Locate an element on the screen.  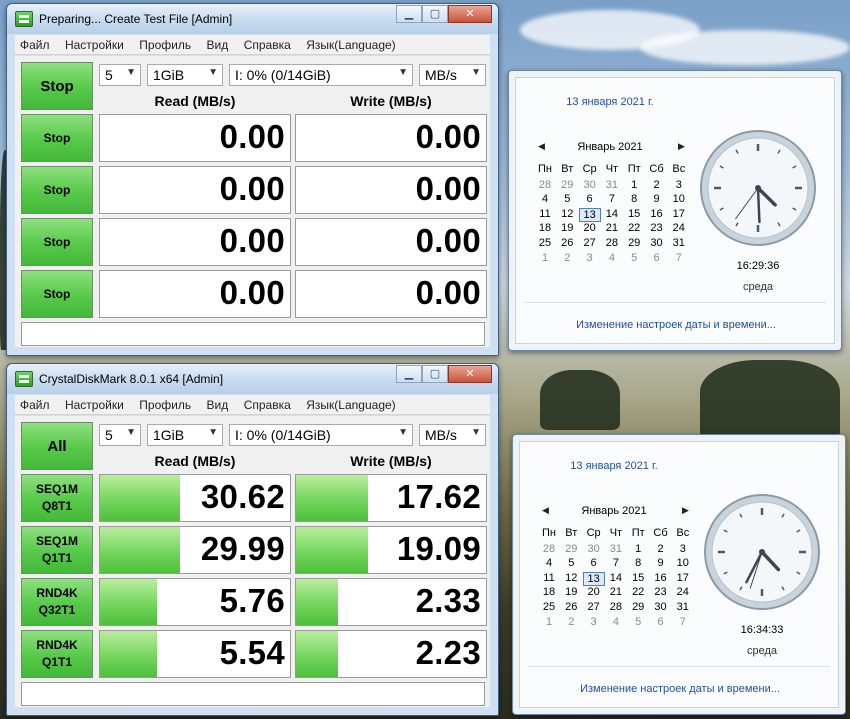
menu-settings: Настройки is located at coordinates (95, 403).